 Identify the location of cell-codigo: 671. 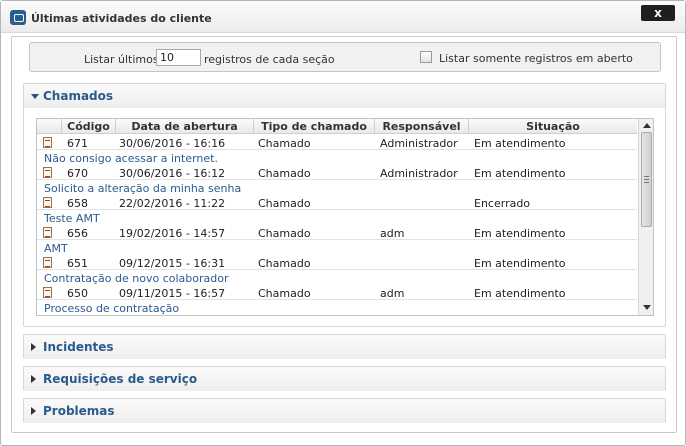
(77, 143).